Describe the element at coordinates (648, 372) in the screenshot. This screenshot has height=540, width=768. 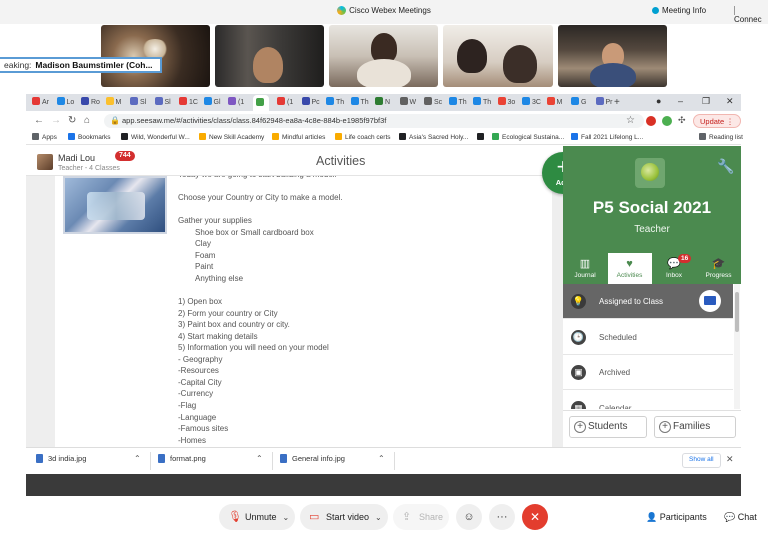
I see `list-item: ▣ Archived` at that location.